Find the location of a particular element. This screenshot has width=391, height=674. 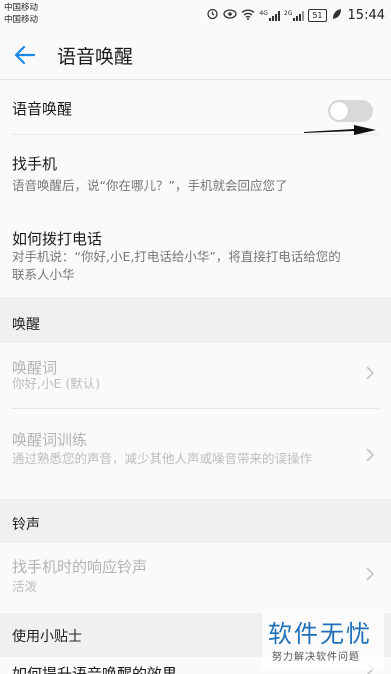

wake-training-title: 唤醒词训练 is located at coordinates (50, 440).